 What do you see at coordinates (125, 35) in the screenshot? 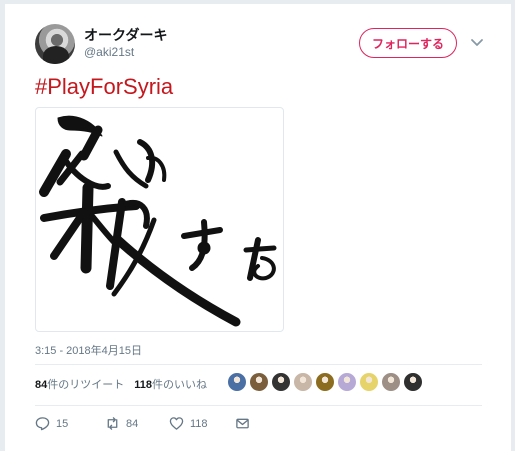
I see `author-display-name: オークダーキ` at bounding box center [125, 35].